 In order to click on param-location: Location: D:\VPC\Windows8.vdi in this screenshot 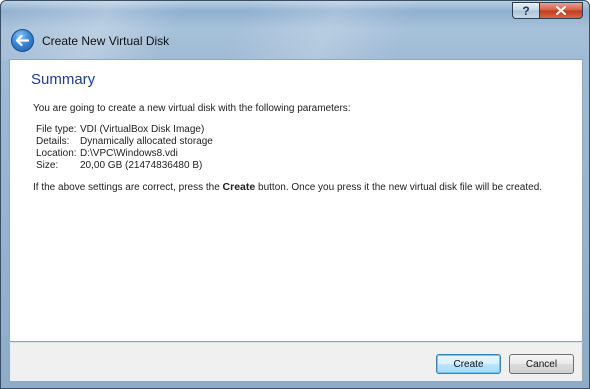, I will do `click(124, 154)`.